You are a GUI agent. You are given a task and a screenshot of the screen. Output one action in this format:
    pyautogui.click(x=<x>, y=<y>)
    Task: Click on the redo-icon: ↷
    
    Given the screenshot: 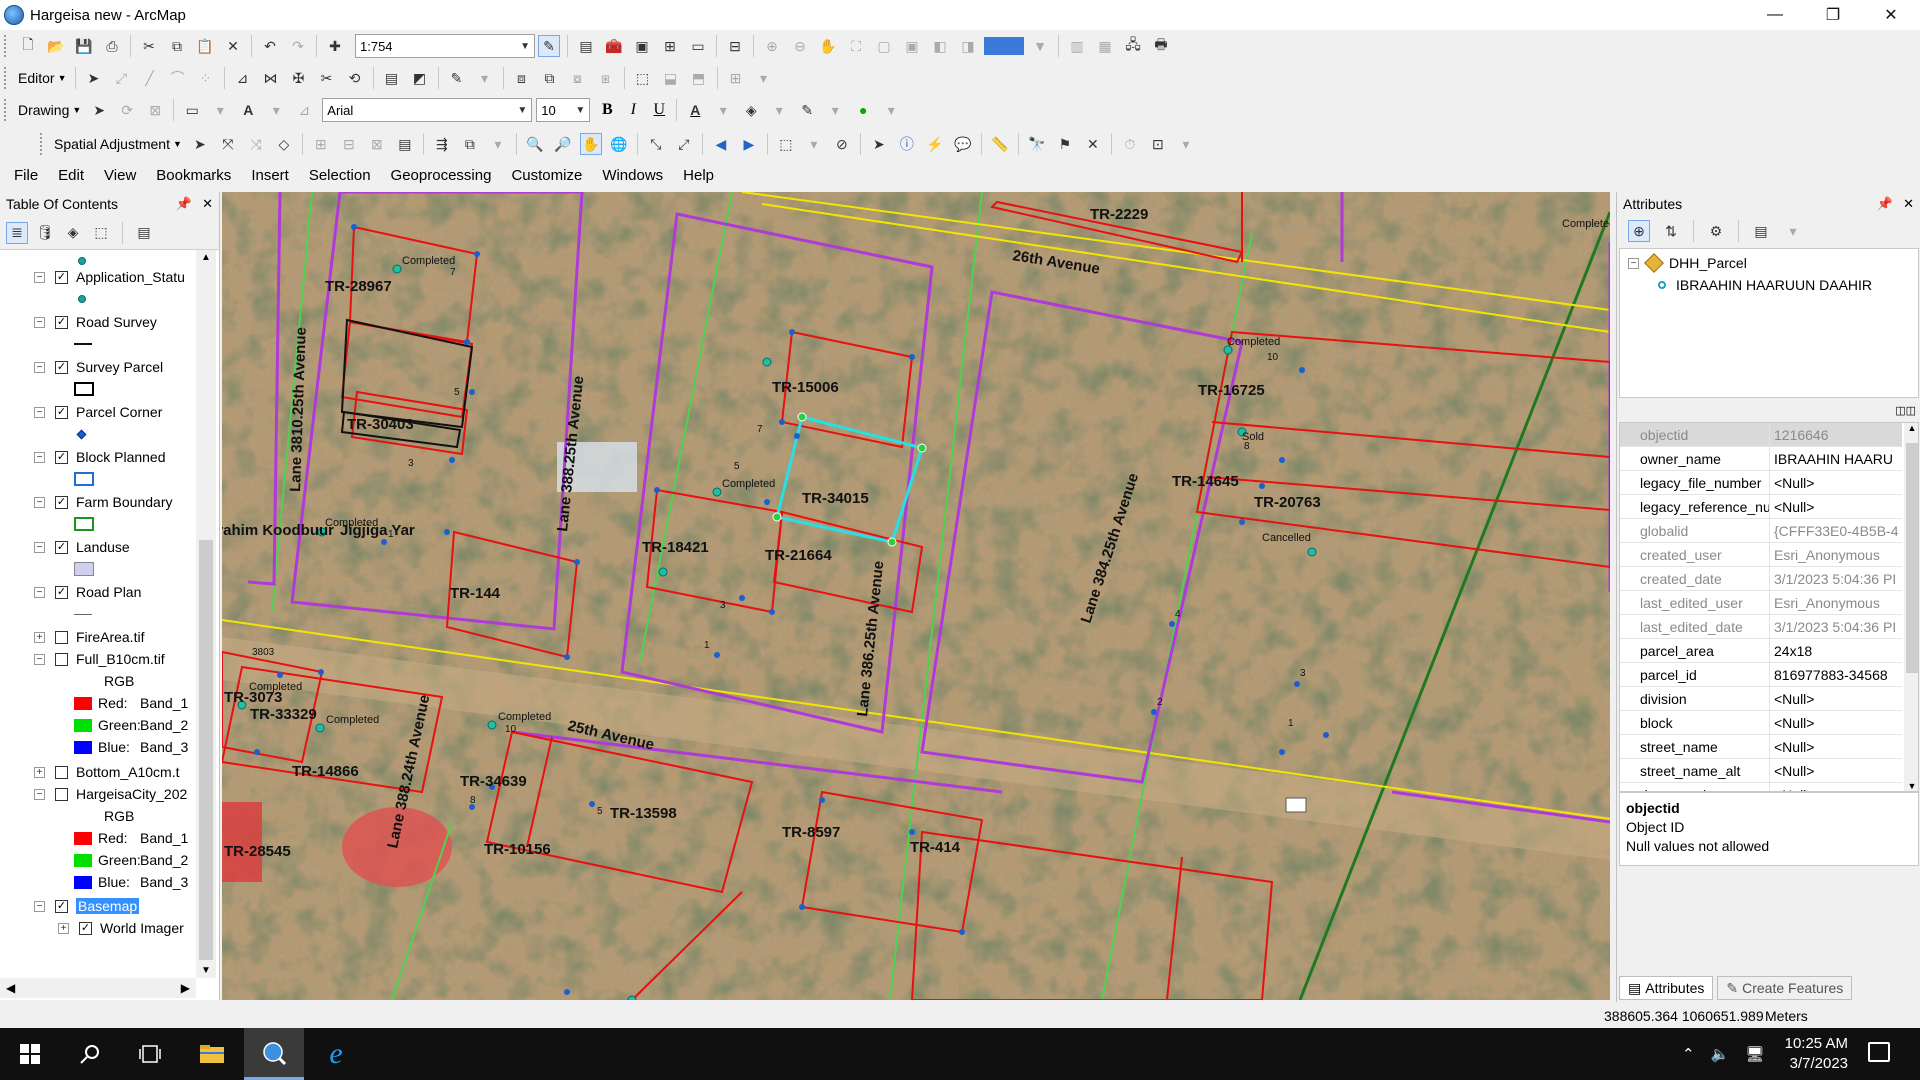 What is the action you would take?
    pyautogui.click(x=298, y=46)
    